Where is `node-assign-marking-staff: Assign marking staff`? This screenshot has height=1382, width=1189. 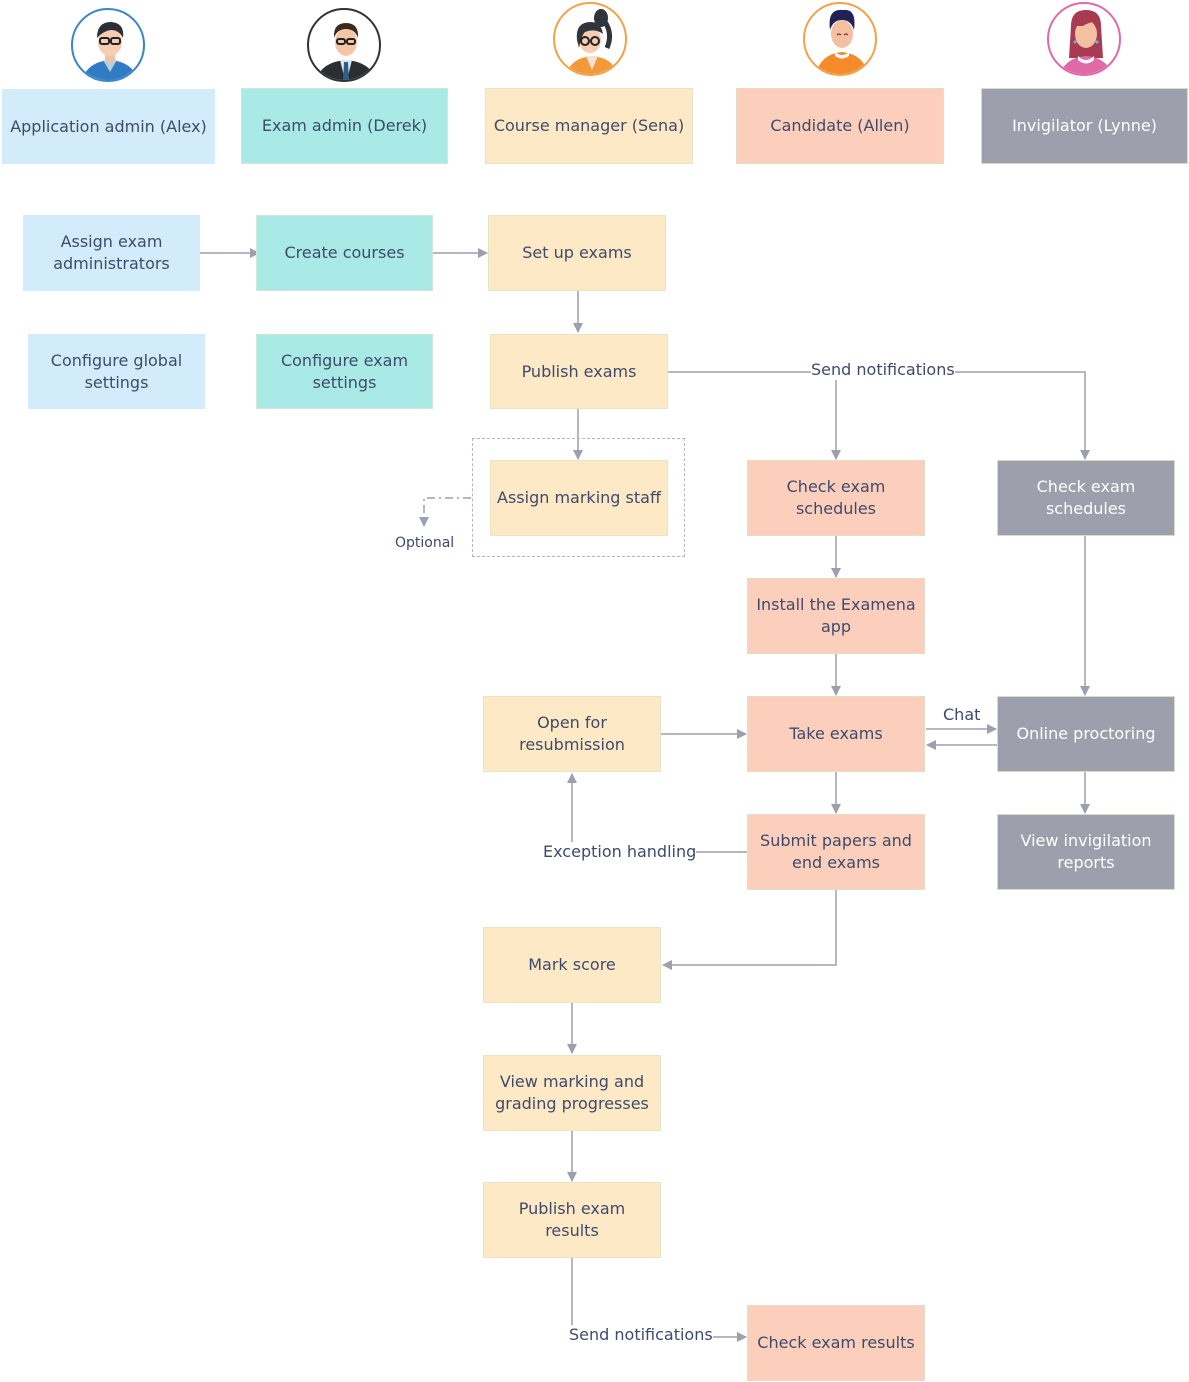 node-assign-marking-staff: Assign marking staff is located at coordinates (579, 498).